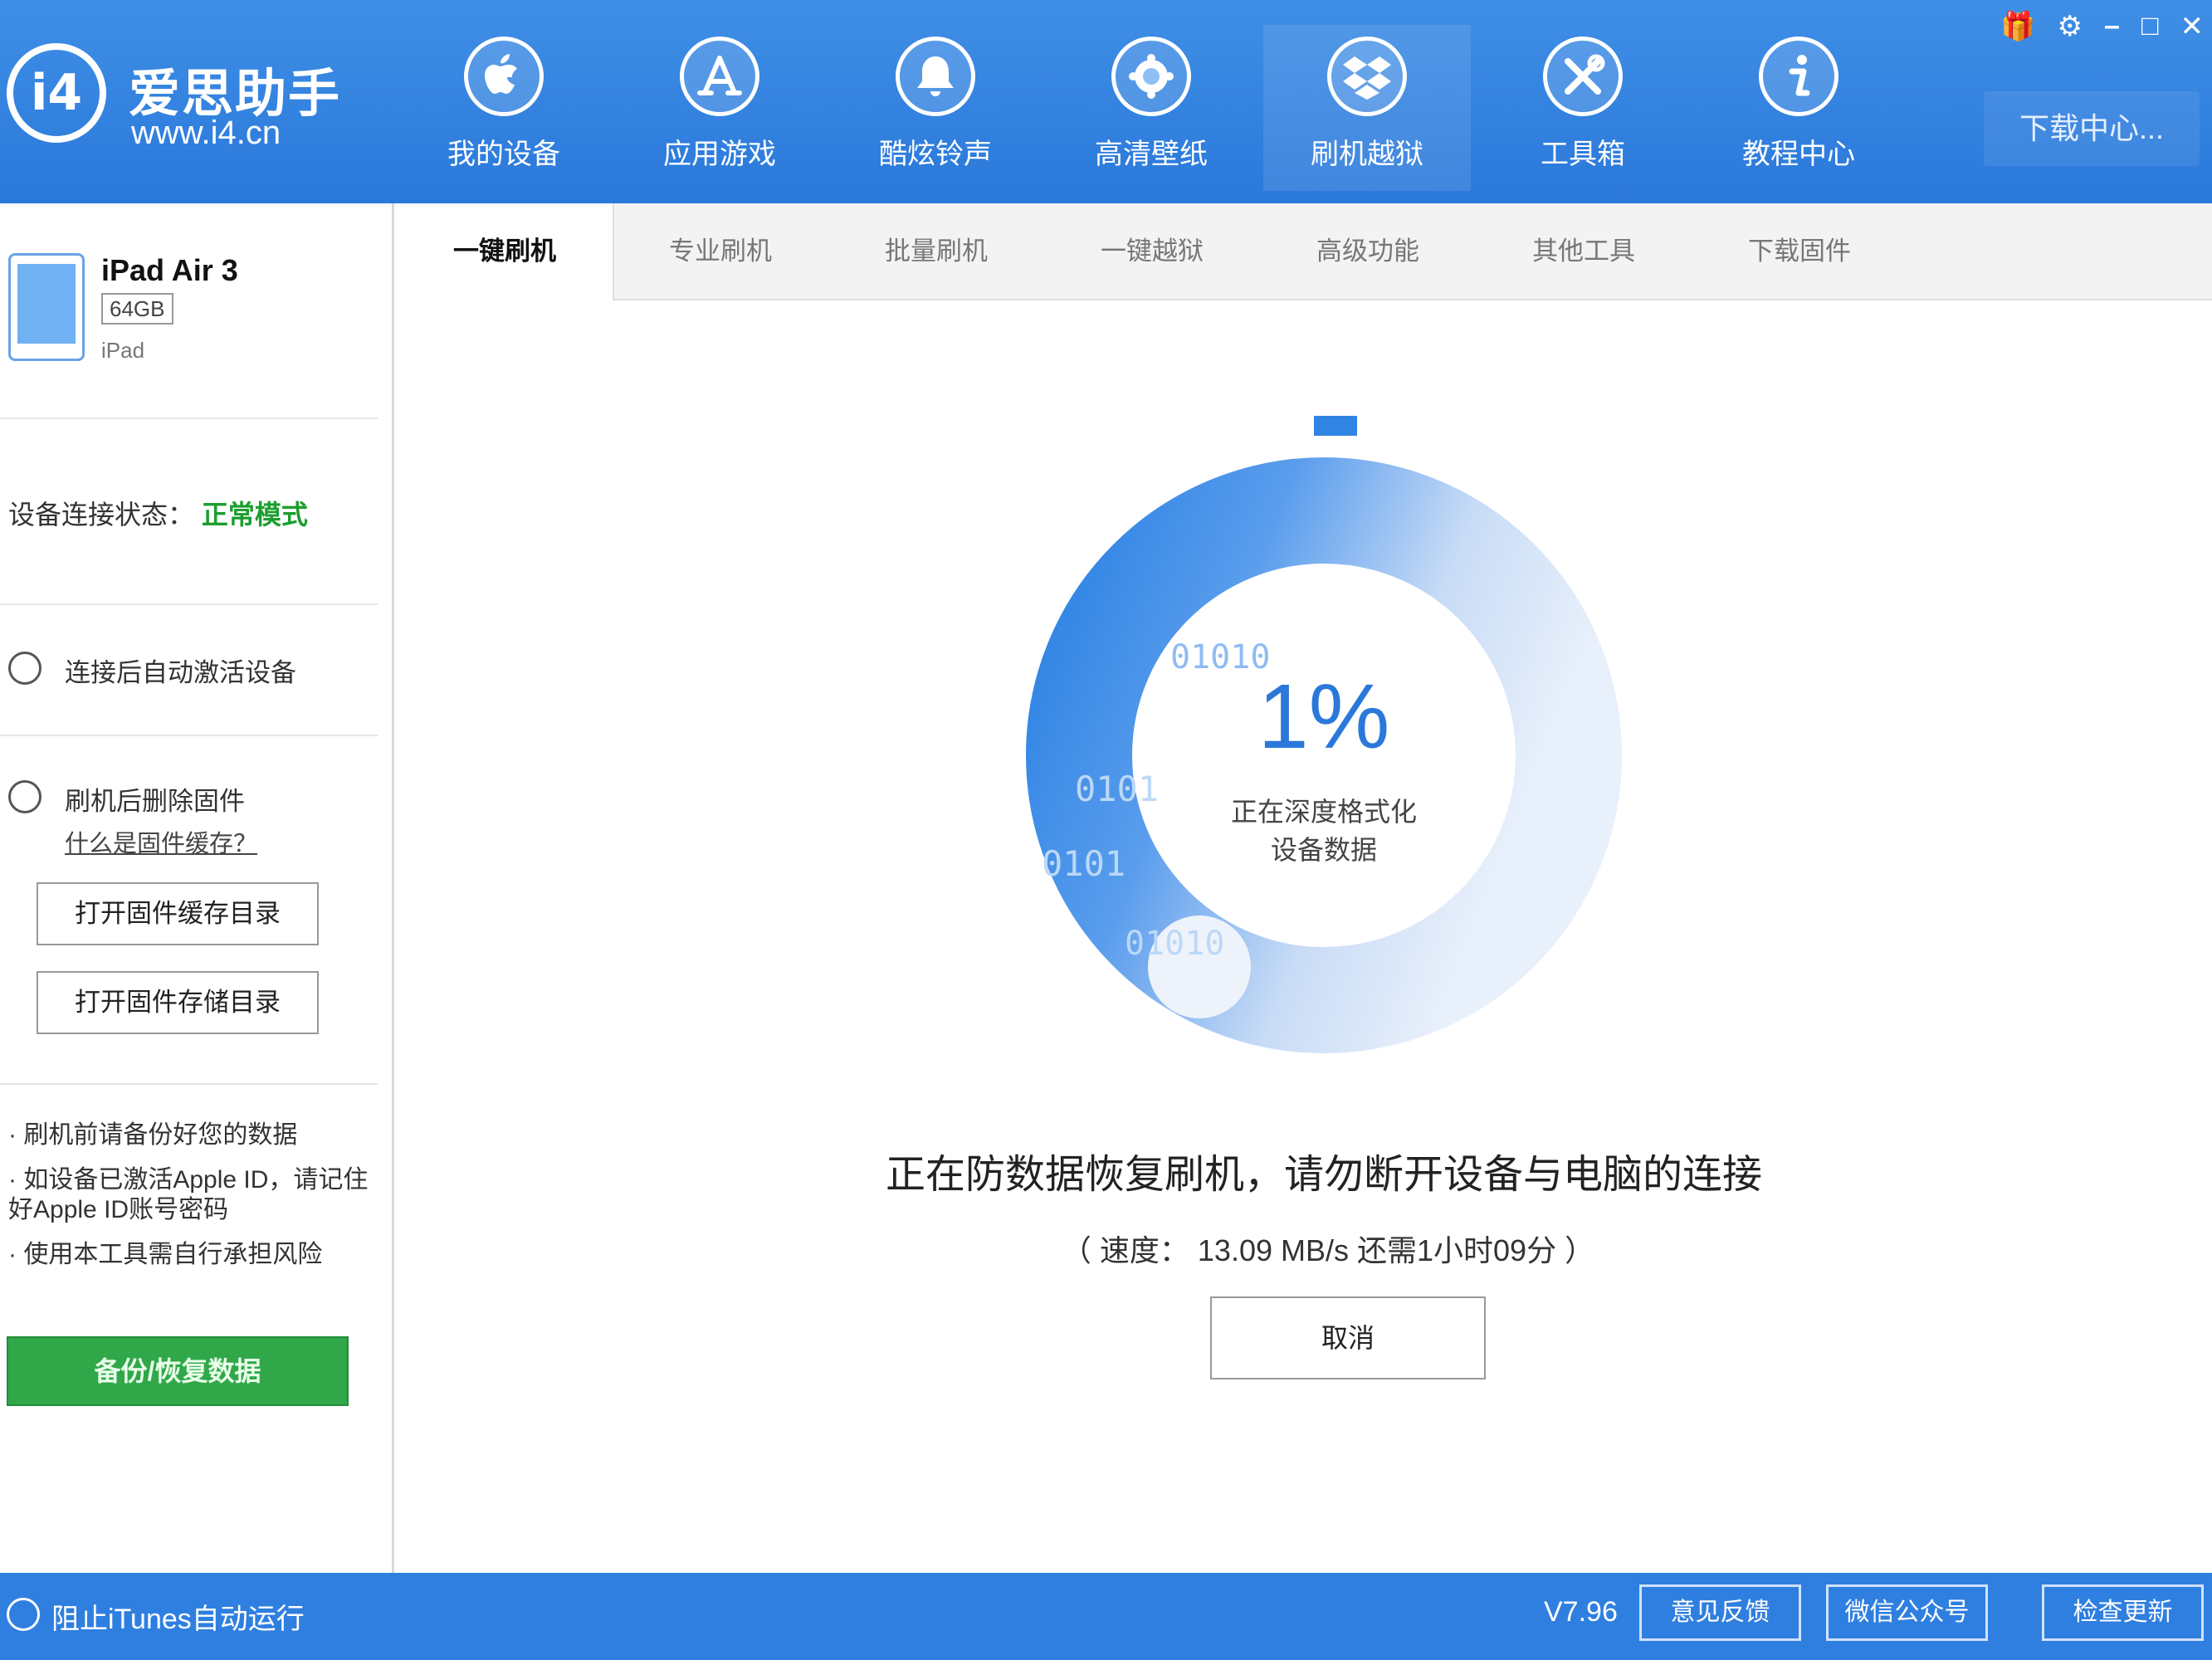 The width and height of the screenshot is (2212, 1660). I want to click on tab-one-click-jailbreak: 一键越狱, so click(1152, 251).